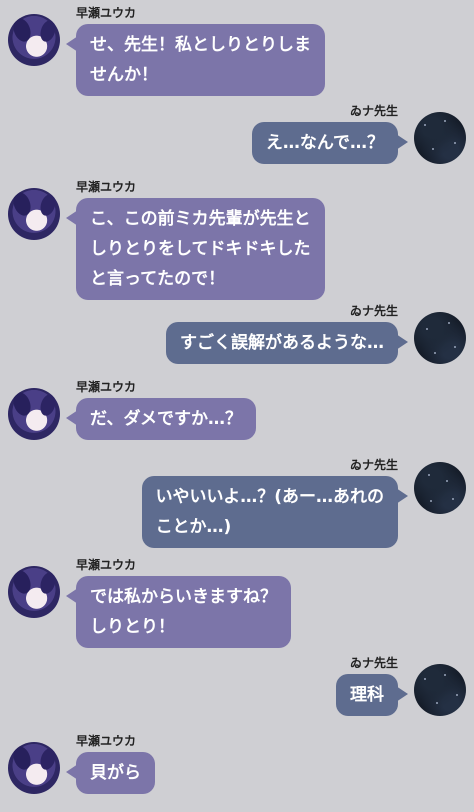 This screenshot has width=474, height=812. I want to click on chat-bubble-left: せ、先生！私としりとりしま せんか！, so click(195, 60).